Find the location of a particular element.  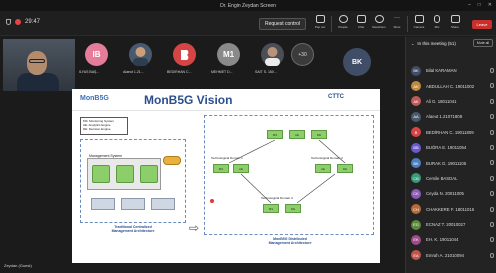

leave-button: Leave is located at coordinates (482, 24).